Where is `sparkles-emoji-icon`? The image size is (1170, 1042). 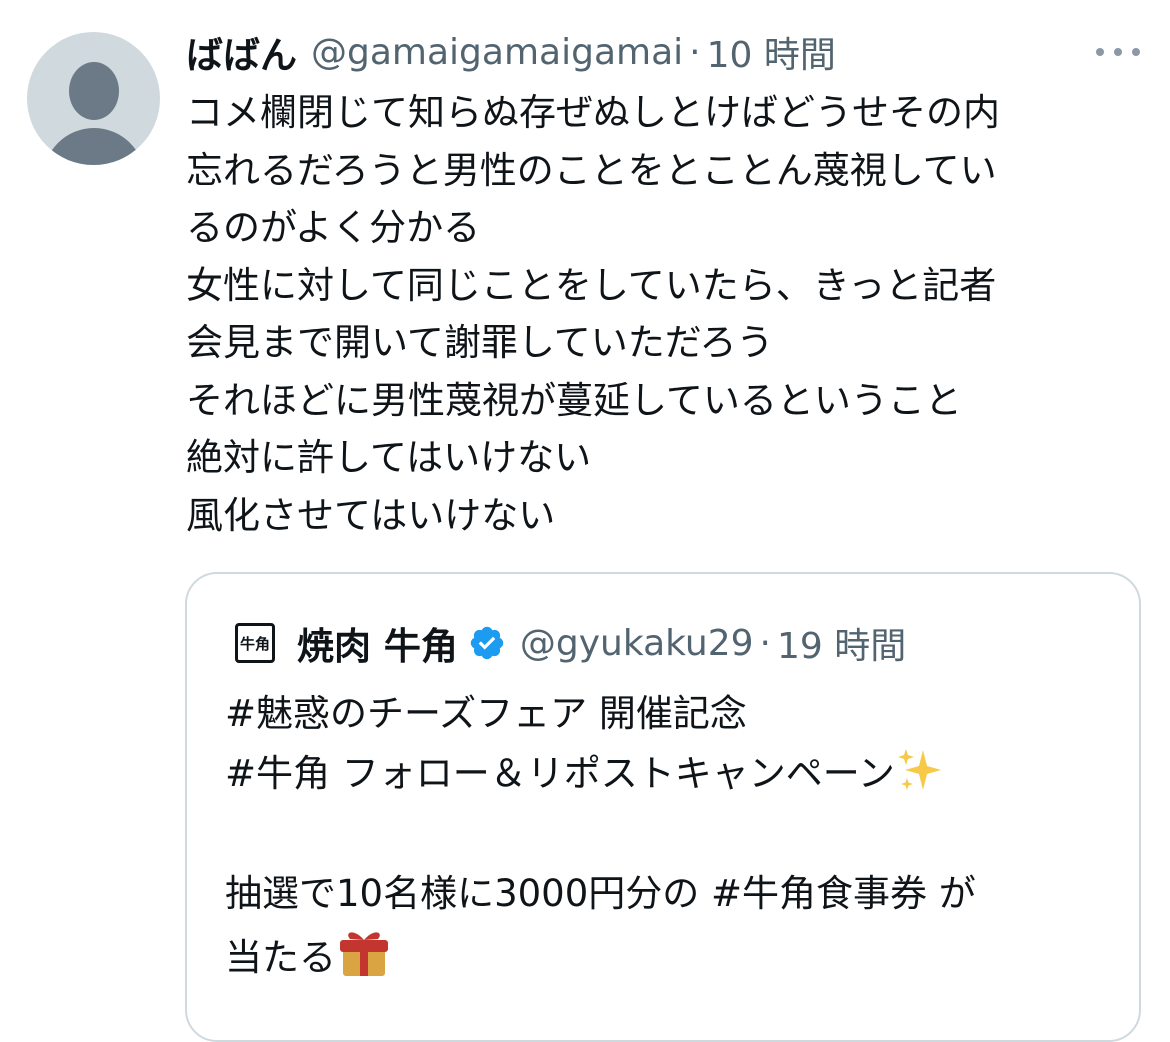
sparkles-emoji-icon is located at coordinates (919, 769).